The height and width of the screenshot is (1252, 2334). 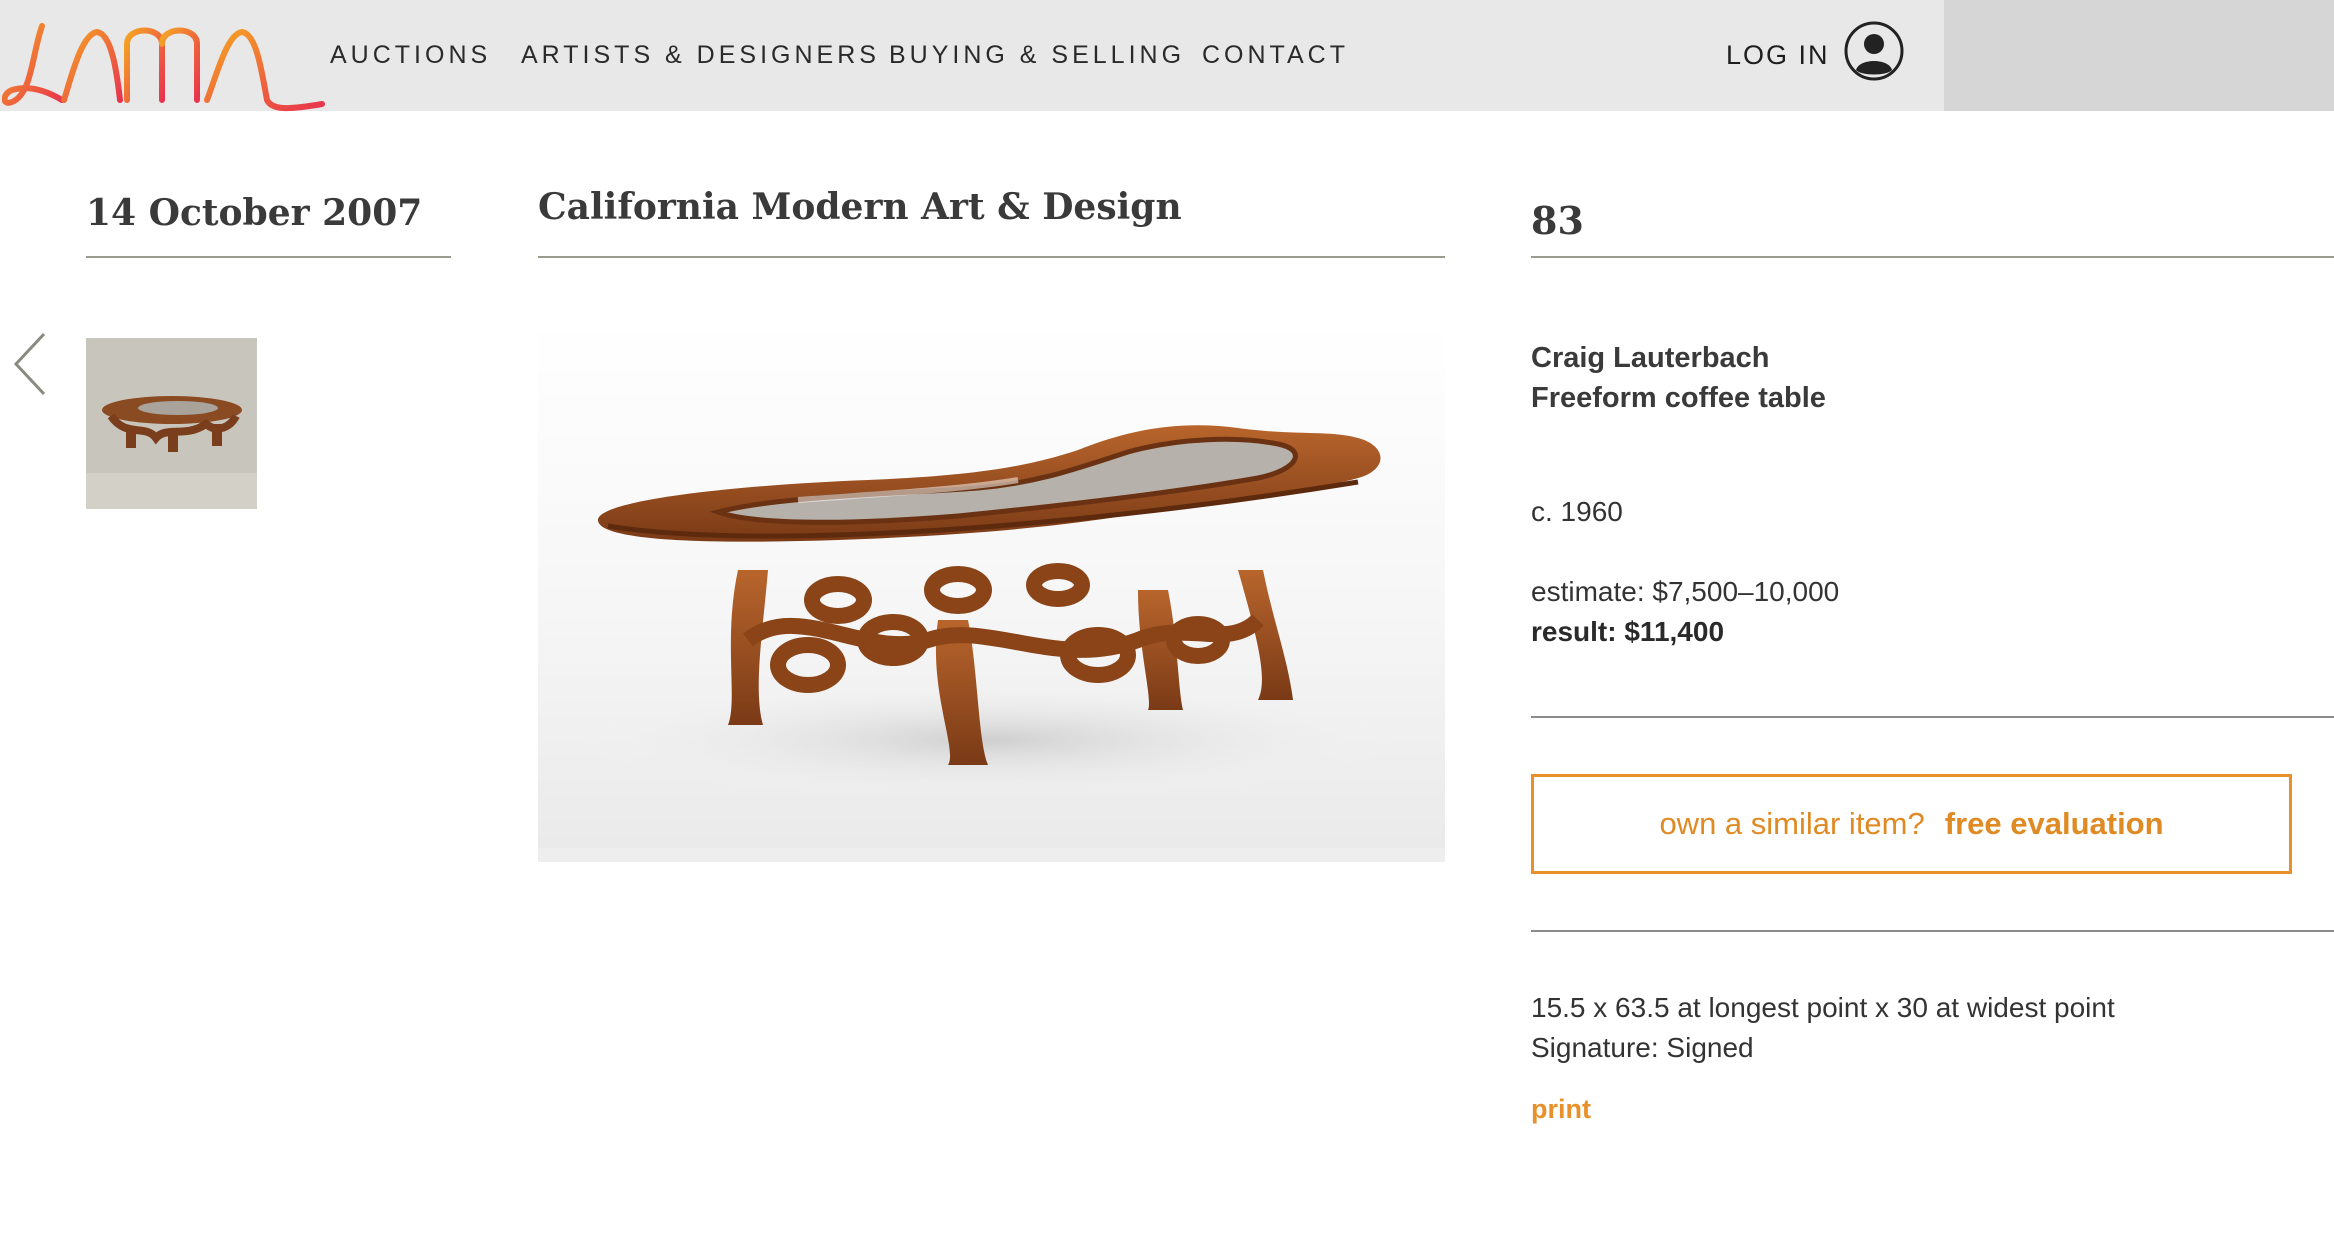 I want to click on sale-title: California Modern Art & Design, so click(x=860, y=207).